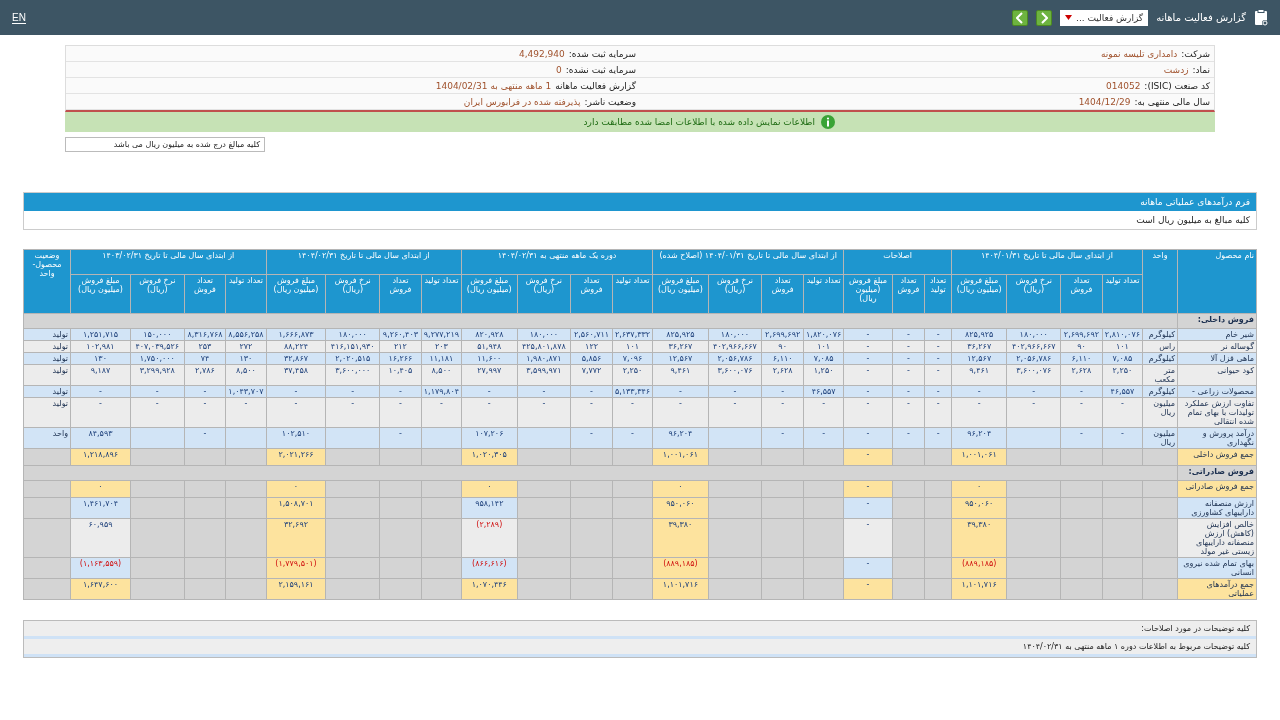 The width and height of the screenshot is (1280, 720). What do you see at coordinates (205, 375) in the screenshot?
I see `table-cell: ۲,۷۸۶` at bounding box center [205, 375].